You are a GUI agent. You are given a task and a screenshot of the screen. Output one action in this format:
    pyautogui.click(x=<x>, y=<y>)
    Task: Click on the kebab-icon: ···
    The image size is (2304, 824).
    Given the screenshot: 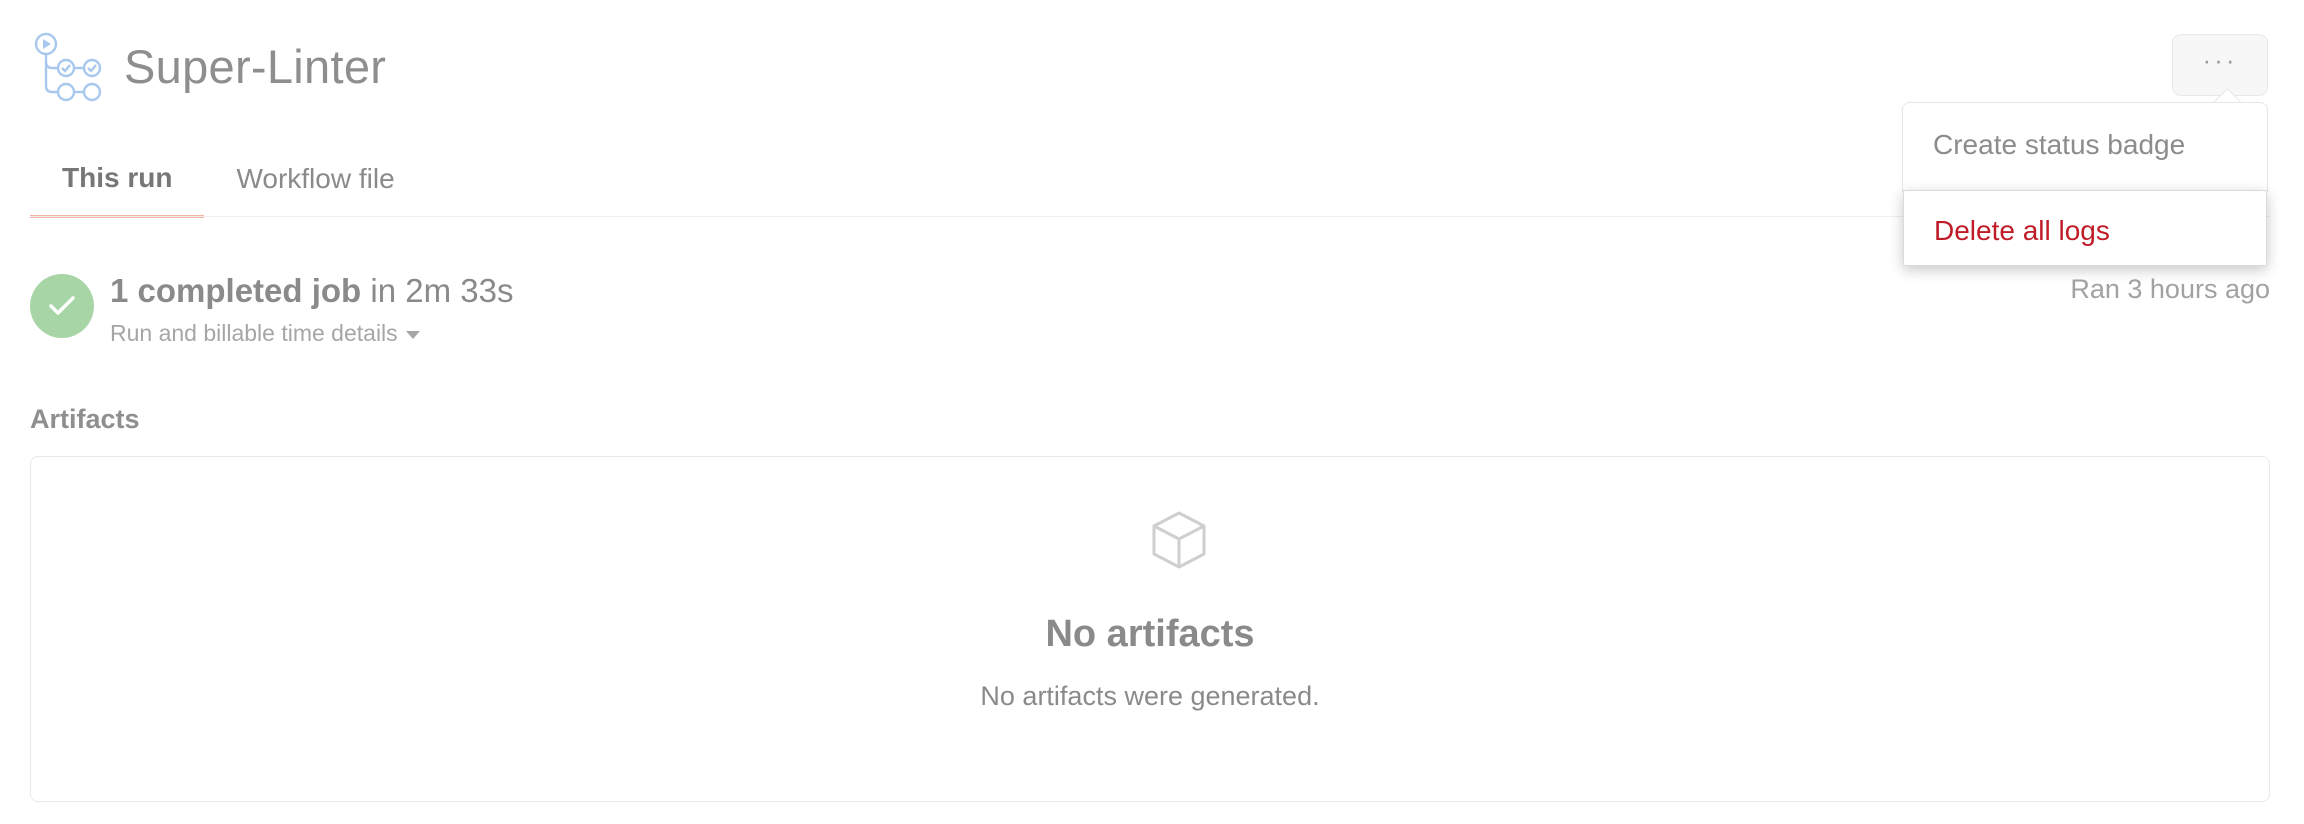 What is the action you would take?
    pyautogui.click(x=2220, y=60)
    